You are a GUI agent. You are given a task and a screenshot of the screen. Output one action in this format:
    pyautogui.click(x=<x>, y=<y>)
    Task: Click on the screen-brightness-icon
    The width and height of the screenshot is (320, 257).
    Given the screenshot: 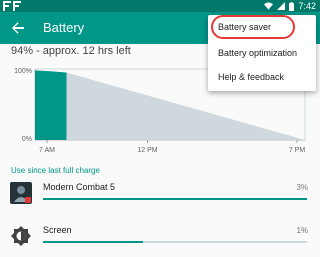 What is the action you would take?
    pyautogui.click(x=21, y=236)
    